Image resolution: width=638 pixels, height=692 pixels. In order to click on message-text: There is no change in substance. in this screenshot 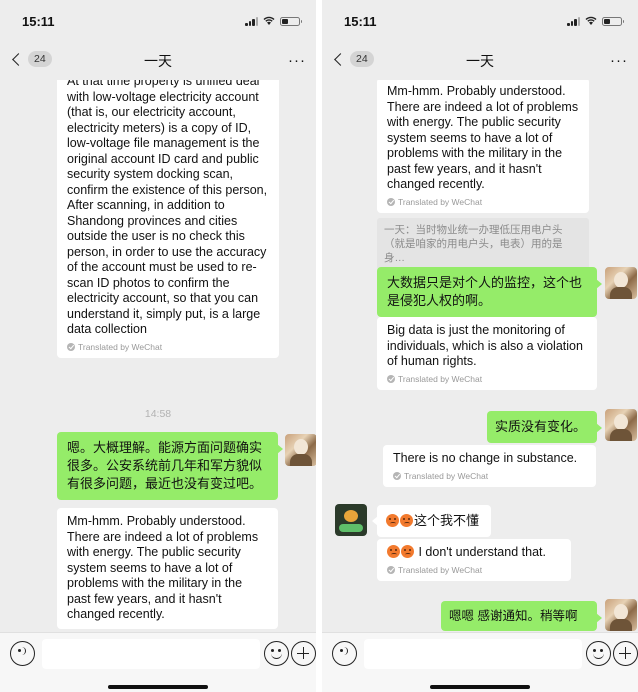, I will do `click(485, 458)`.